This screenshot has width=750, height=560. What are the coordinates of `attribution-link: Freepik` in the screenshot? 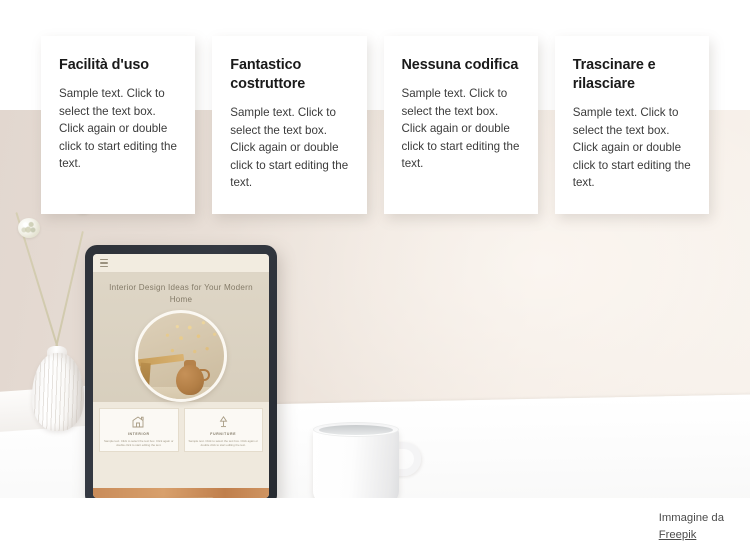 It's located at (691, 535).